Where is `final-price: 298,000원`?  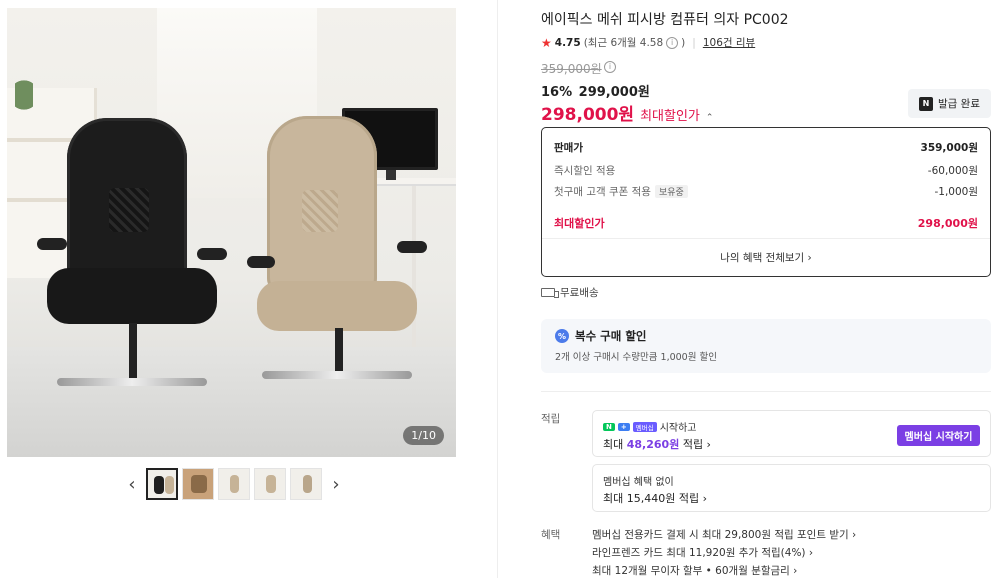
final-price: 298,000원 is located at coordinates (588, 115).